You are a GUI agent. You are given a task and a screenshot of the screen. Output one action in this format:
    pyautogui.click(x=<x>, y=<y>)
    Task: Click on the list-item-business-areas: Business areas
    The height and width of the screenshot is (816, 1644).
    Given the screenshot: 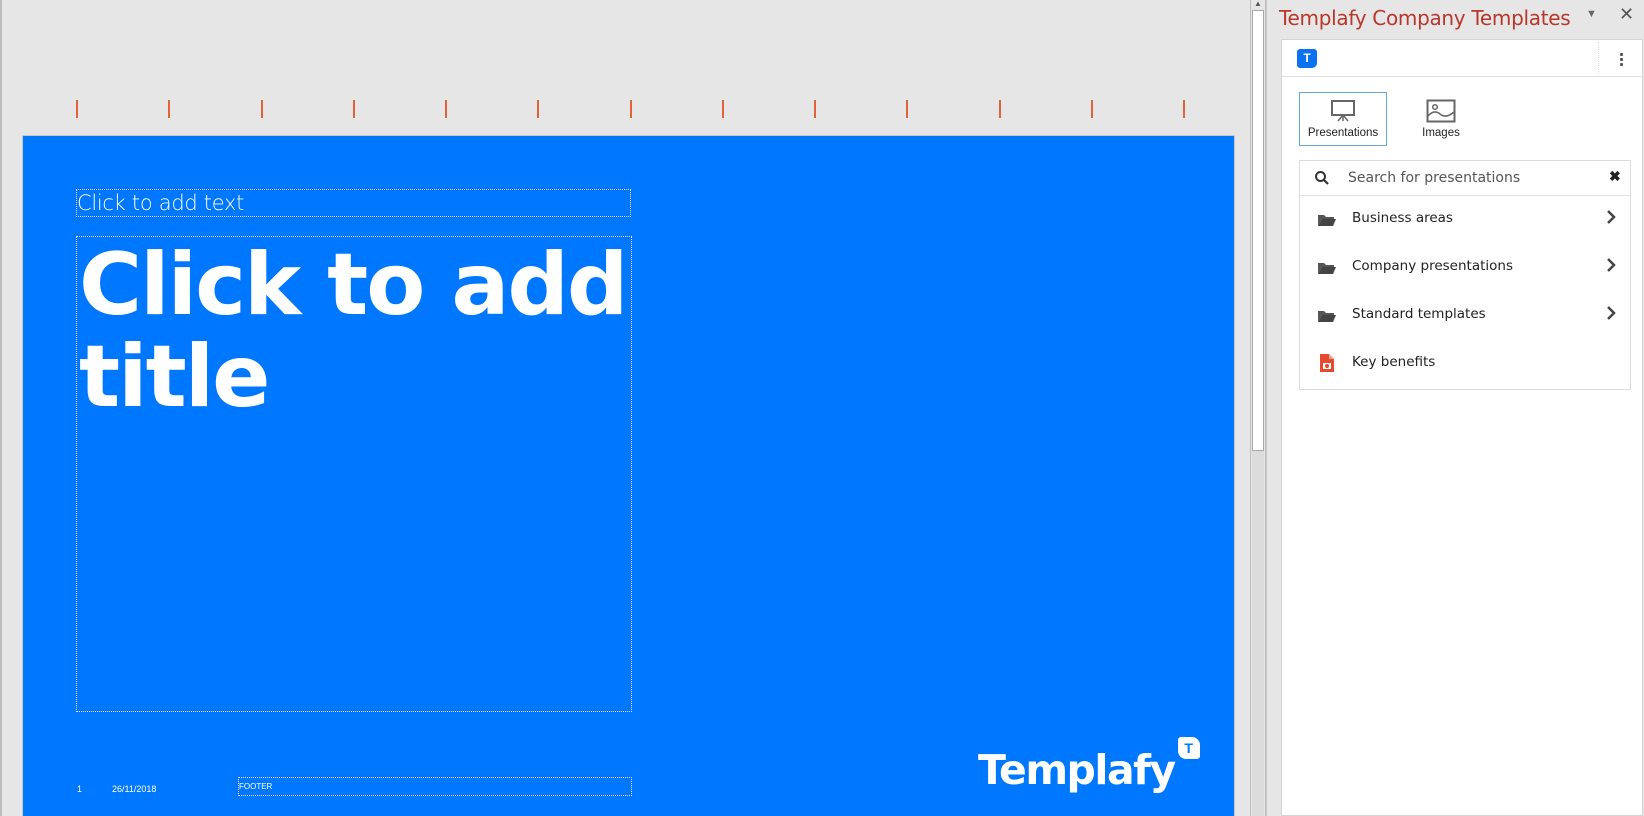 What is the action you would take?
    pyautogui.click(x=1465, y=220)
    